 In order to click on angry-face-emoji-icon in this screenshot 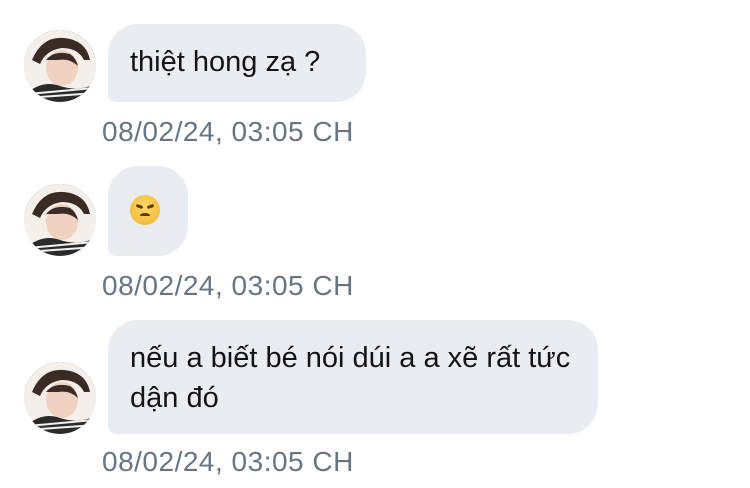, I will do `click(145, 210)`.